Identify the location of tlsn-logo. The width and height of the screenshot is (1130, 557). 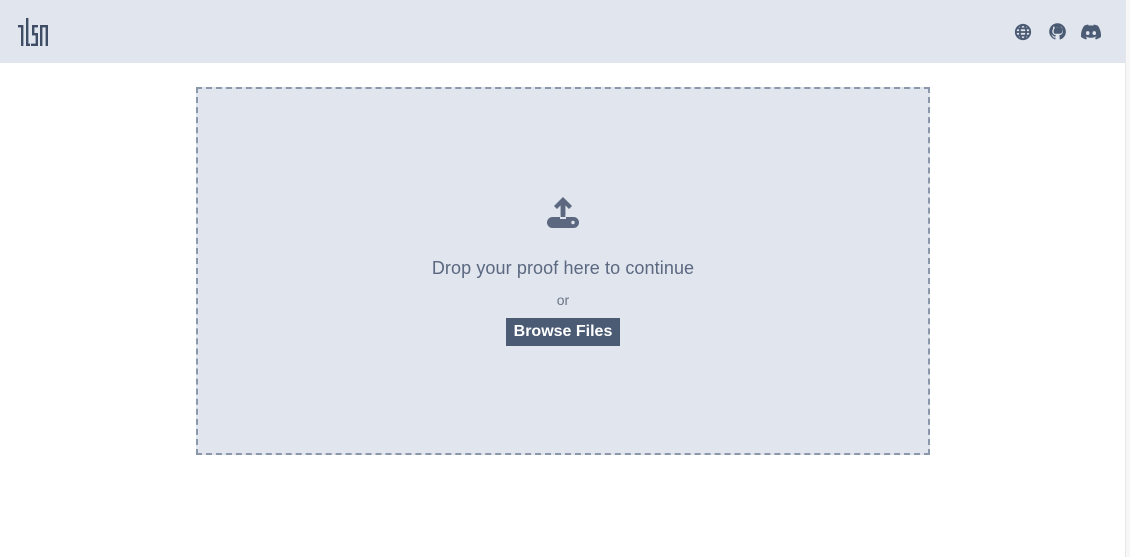
(33, 32).